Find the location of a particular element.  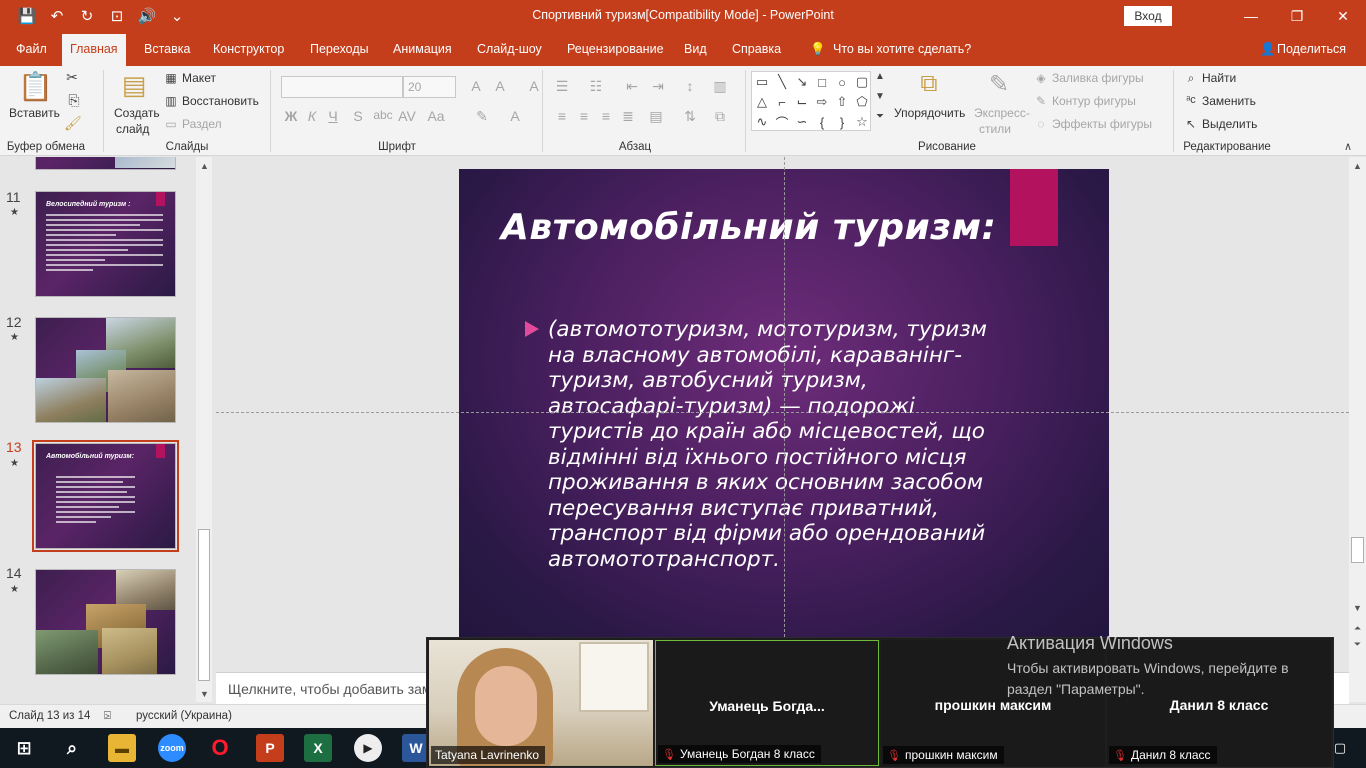

start-icon: ⊞ is located at coordinates (24, 748).